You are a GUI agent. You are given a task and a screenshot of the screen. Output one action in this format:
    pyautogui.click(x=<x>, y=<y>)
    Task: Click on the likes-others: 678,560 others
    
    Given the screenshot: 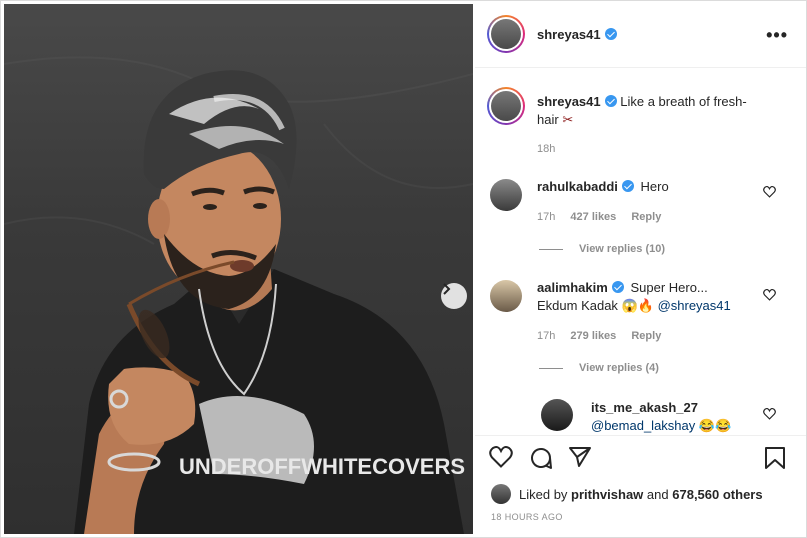 What is the action you would take?
    pyautogui.click(x=717, y=494)
    